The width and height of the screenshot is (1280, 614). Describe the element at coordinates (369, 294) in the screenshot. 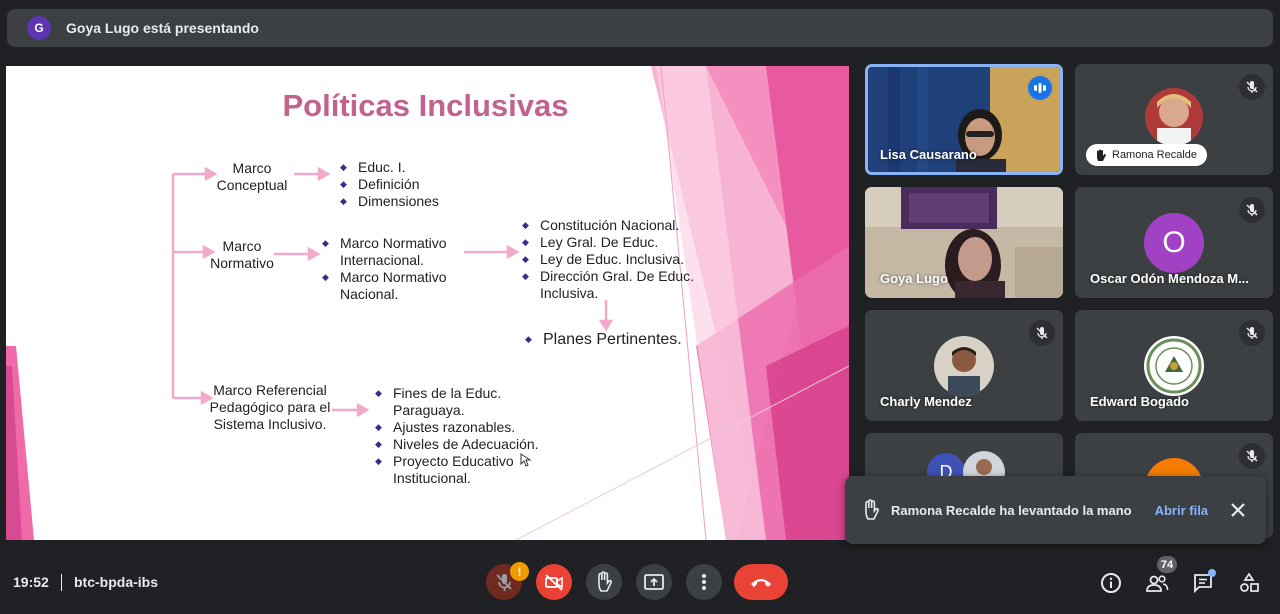

I see `list-item-line: Nacional.` at that location.